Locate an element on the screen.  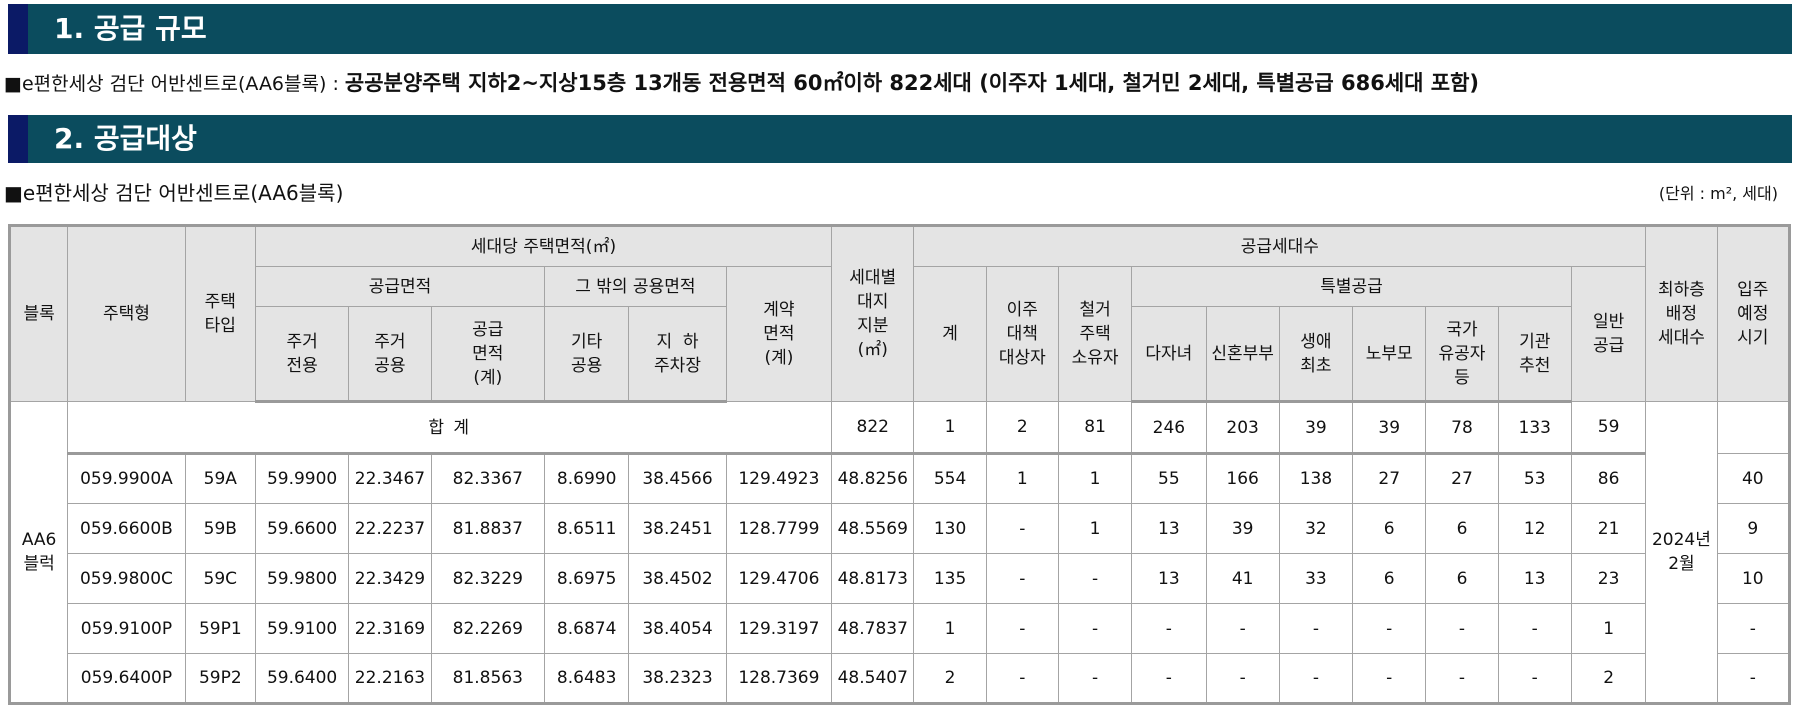
table-cell: 8.6511 is located at coordinates (587, 528).